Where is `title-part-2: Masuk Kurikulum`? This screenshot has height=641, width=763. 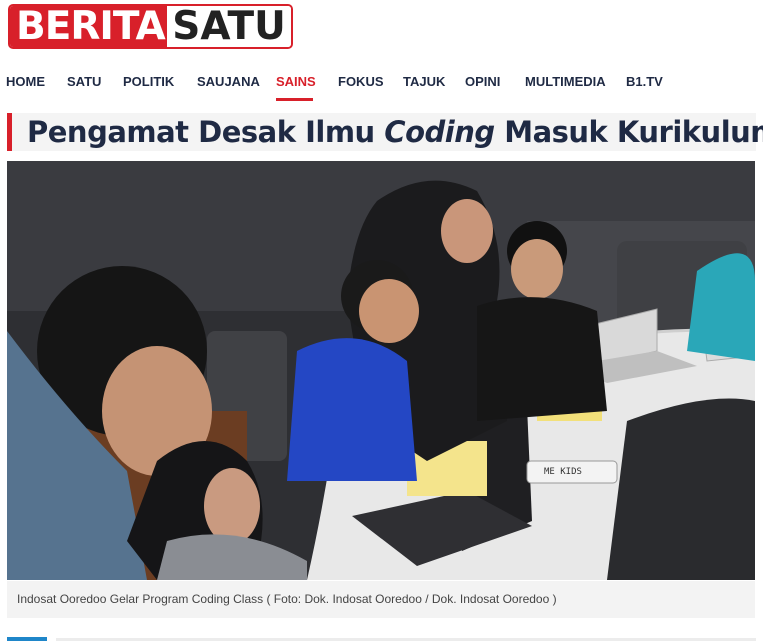 title-part-2: Masuk Kurikulum is located at coordinates (628, 132).